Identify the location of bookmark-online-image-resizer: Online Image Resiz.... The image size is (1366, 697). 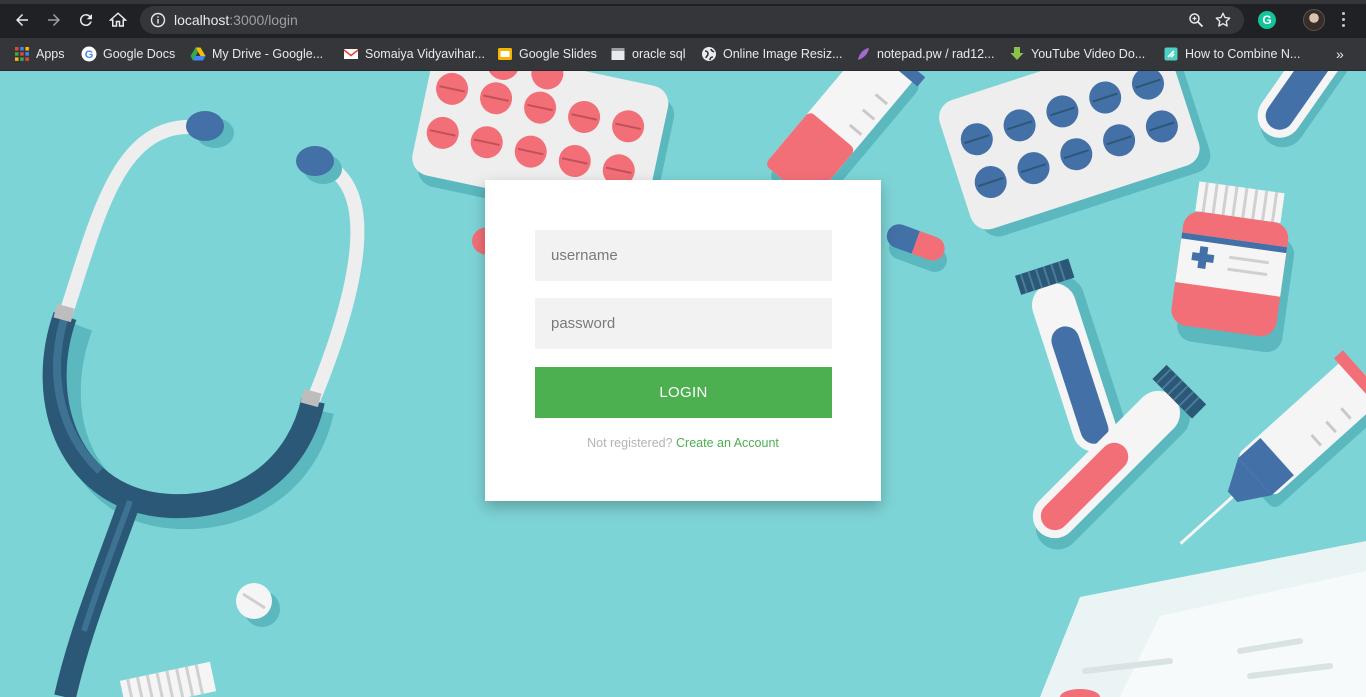
(772, 54).